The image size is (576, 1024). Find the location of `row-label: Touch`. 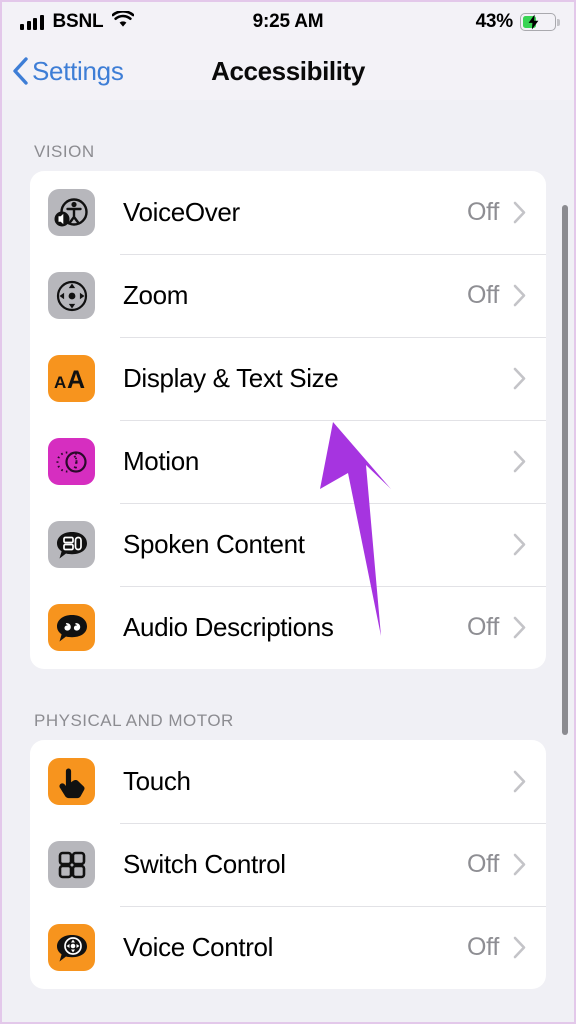

row-label: Touch is located at coordinates (157, 781).